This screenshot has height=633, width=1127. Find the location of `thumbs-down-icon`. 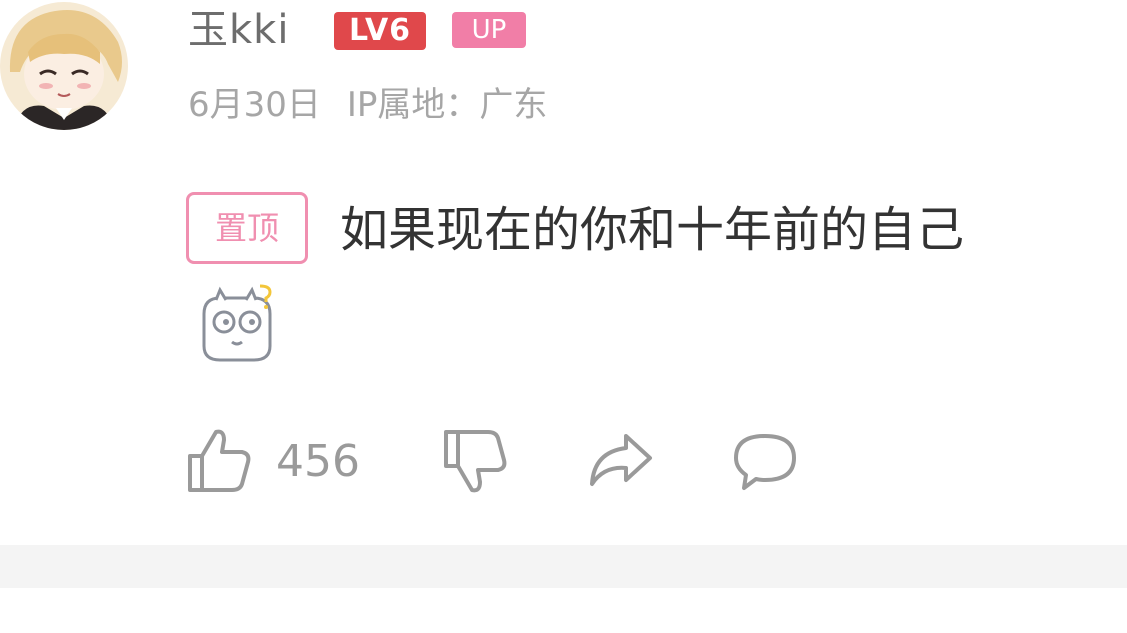

thumbs-down-icon is located at coordinates (475, 461).